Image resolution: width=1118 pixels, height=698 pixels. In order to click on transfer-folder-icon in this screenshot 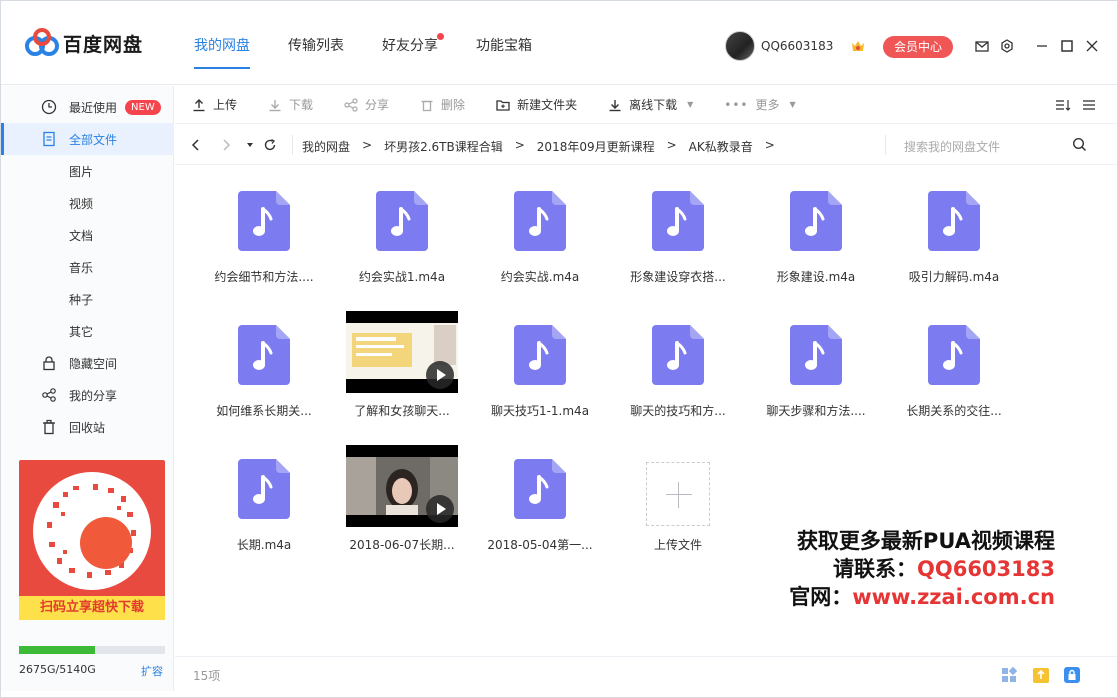, I will do `click(1041, 675)`.